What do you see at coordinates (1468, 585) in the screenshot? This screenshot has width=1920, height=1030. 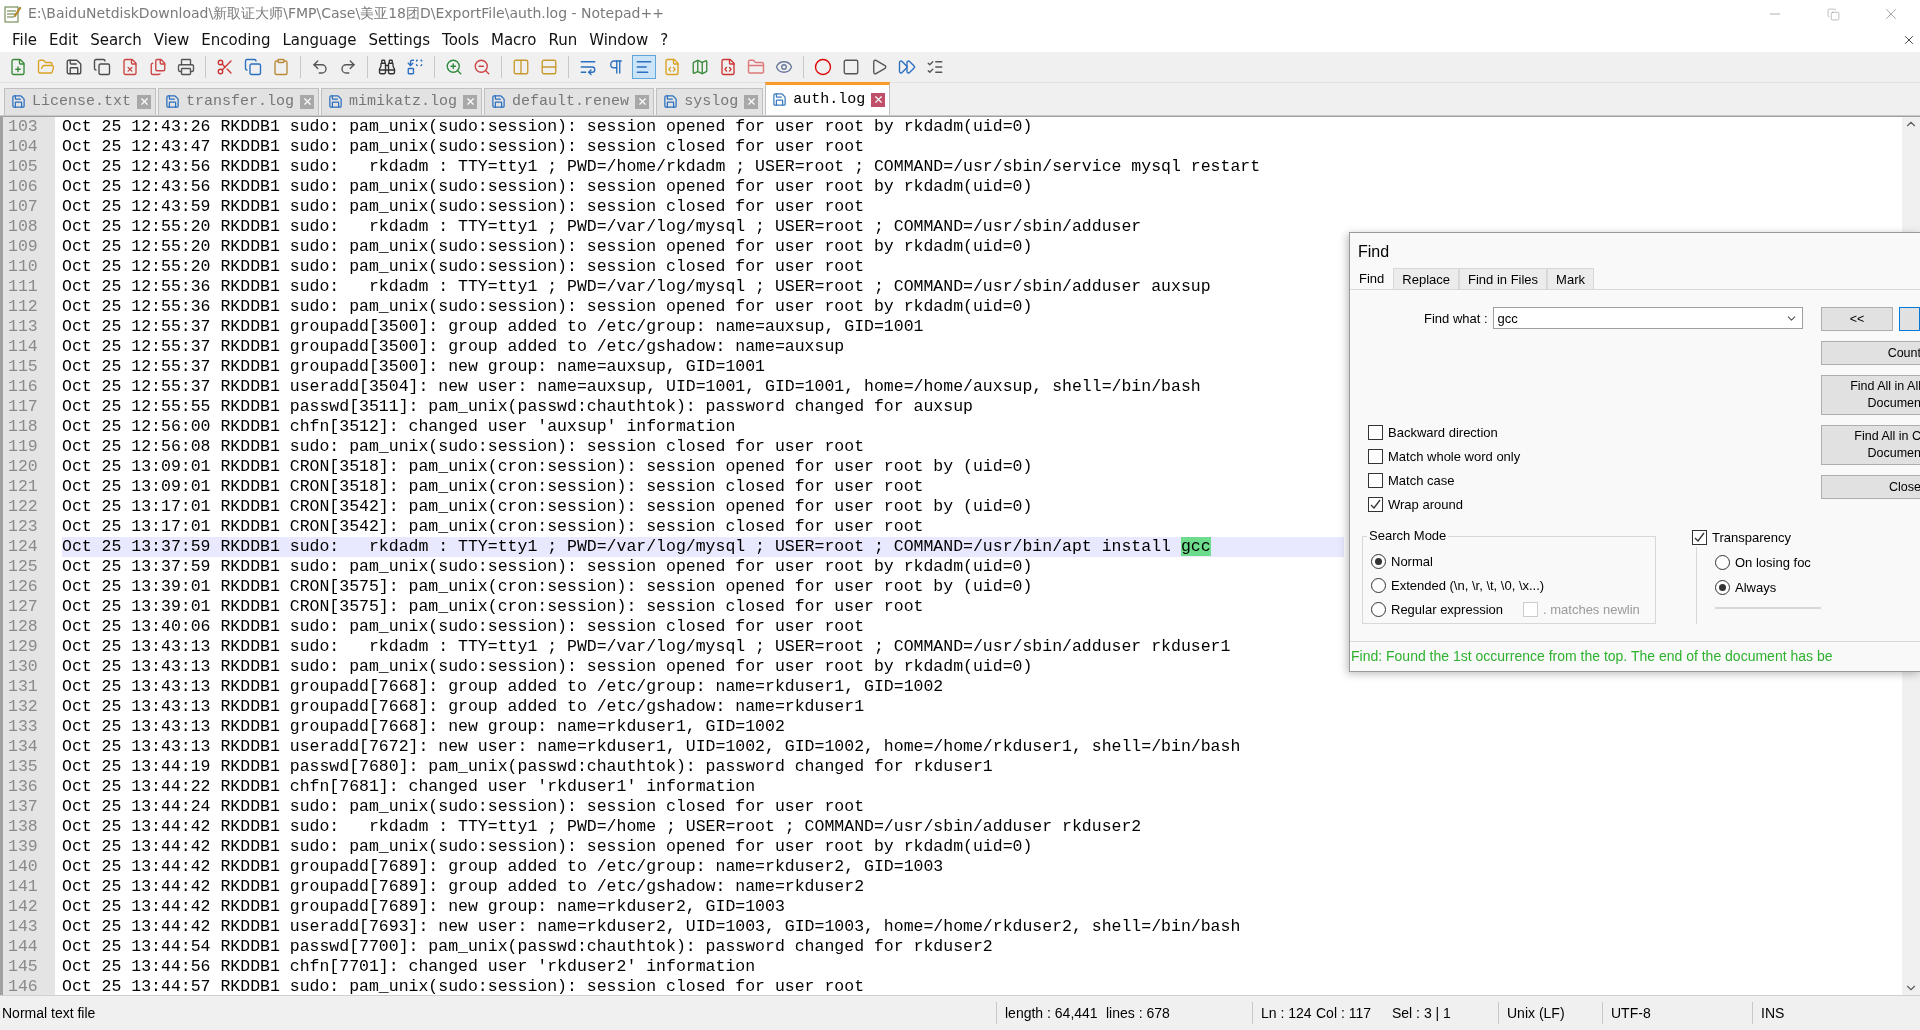 I see `option-label: Extended (\n, \r, \t, \0, \x...)` at bounding box center [1468, 585].